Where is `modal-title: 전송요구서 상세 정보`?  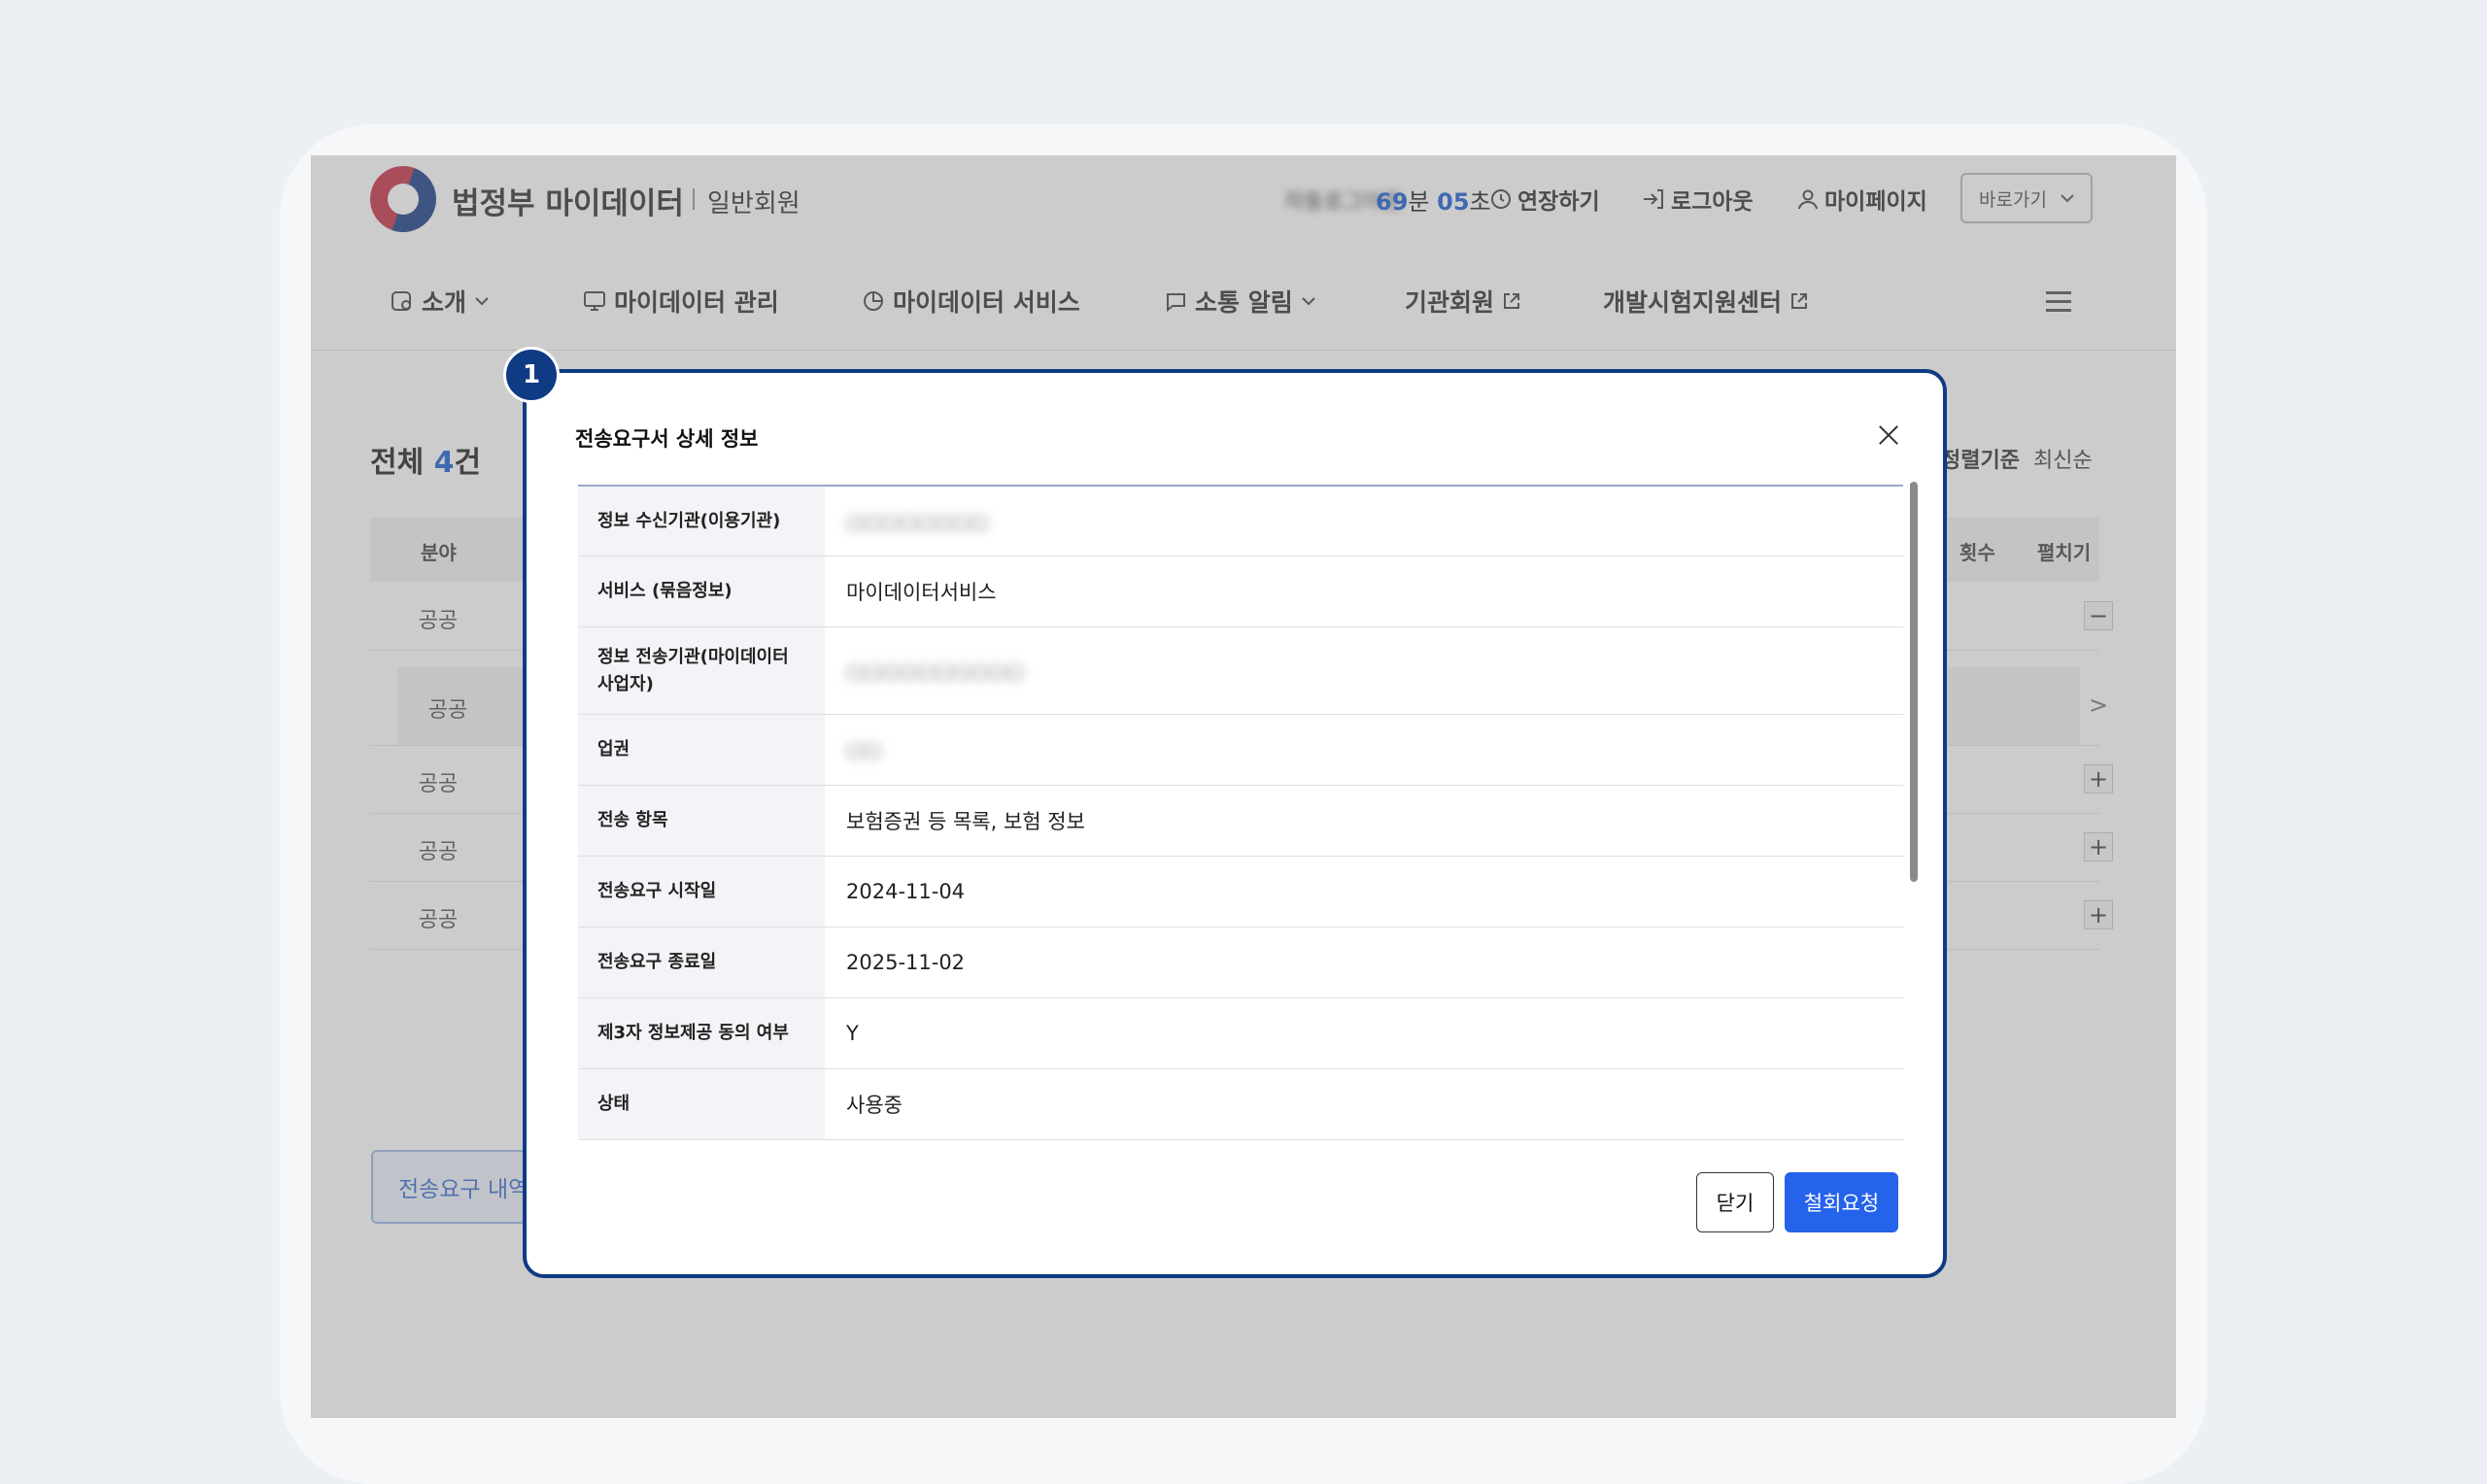
modal-title: 전송요구서 상세 정보 is located at coordinates (667, 439).